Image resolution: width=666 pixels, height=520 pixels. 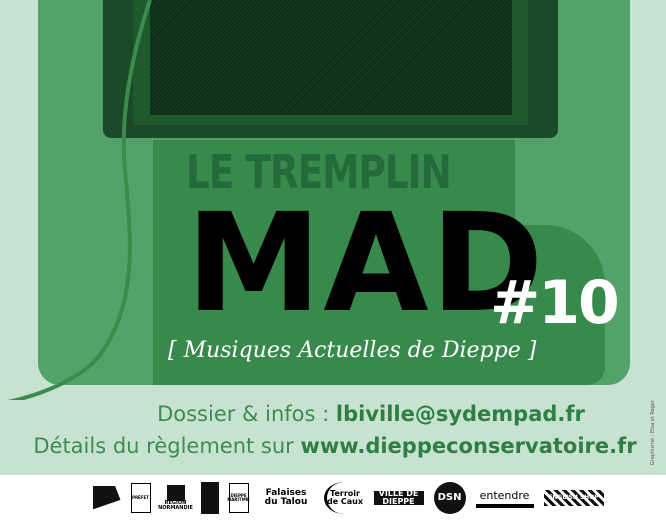 I want to click on website-link: www.dieppeconservatoire.fr, so click(x=468, y=446).